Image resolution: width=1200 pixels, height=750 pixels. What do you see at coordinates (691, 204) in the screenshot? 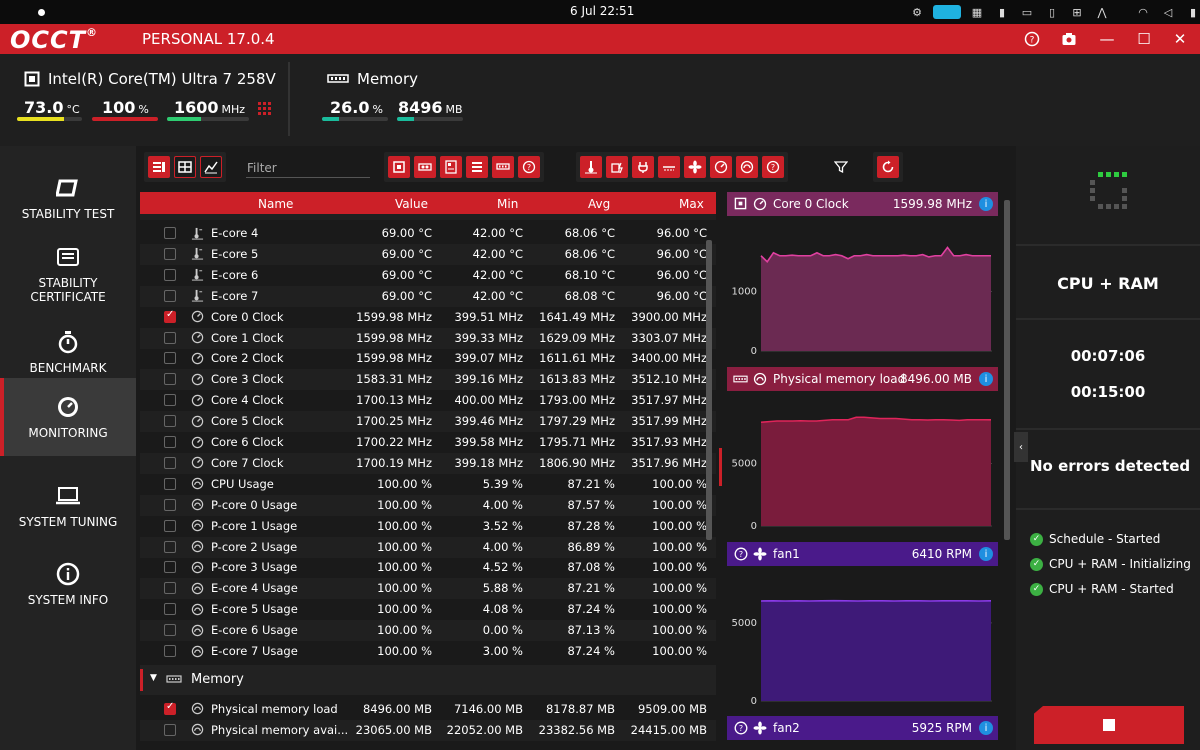
I see `col-max: Max` at bounding box center [691, 204].